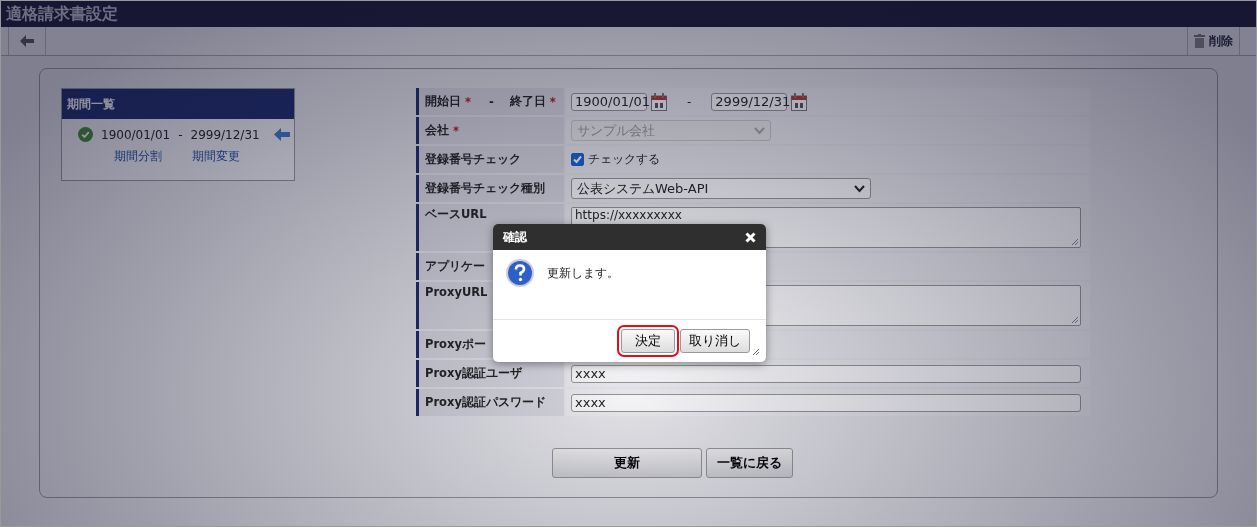 This screenshot has width=1257, height=527. I want to click on checkbox, so click(577, 159).